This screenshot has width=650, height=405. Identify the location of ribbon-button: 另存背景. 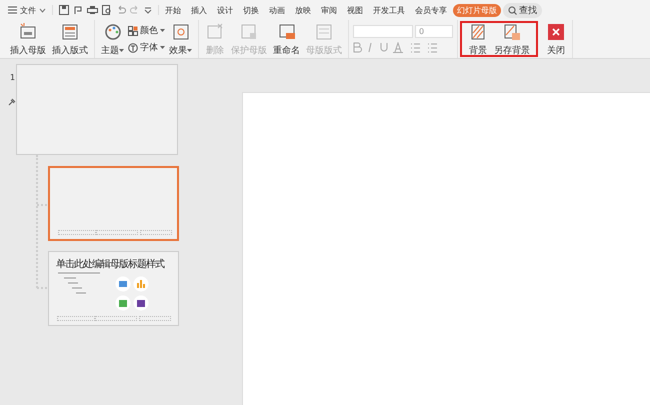
(512, 39).